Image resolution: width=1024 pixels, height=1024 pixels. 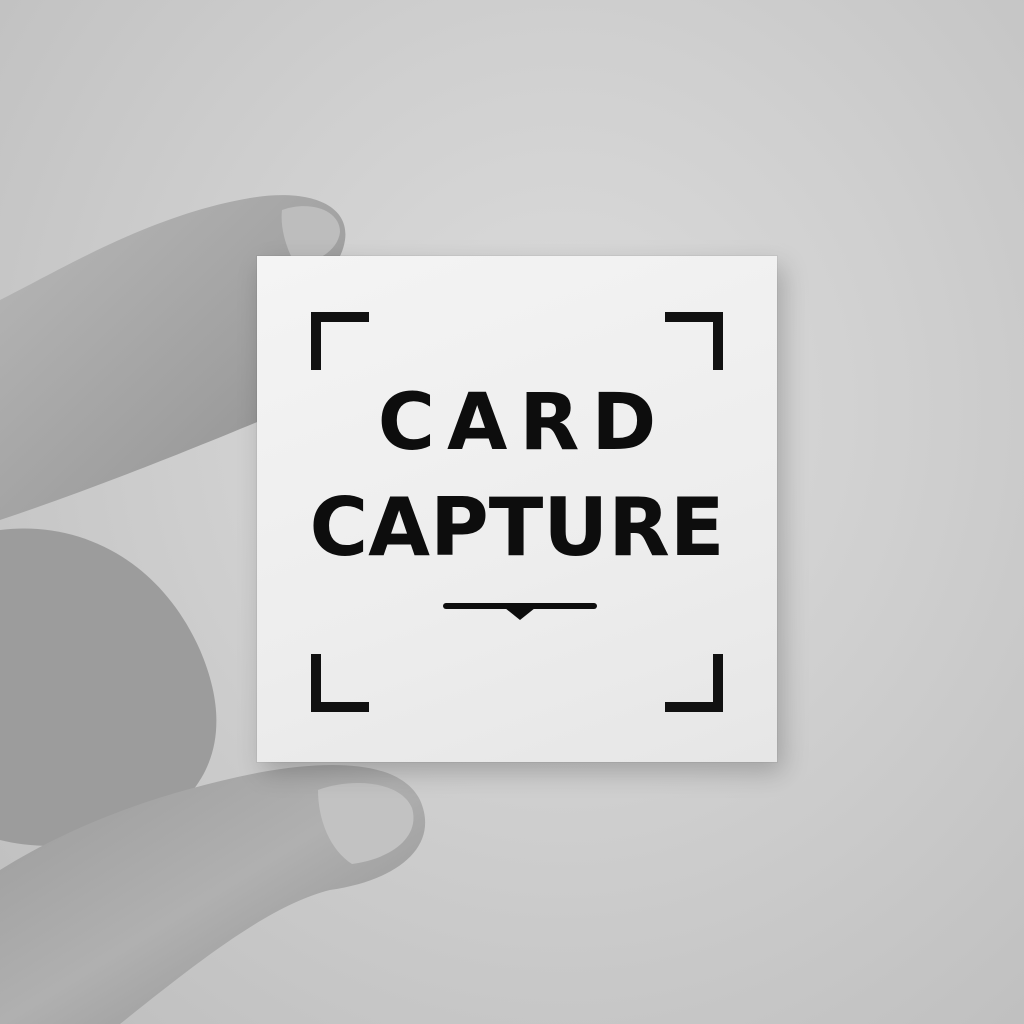 What do you see at coordinates (520, 611) in the screenshot?
I see `underline-pointer-mark` at bounding box center [520, 611].